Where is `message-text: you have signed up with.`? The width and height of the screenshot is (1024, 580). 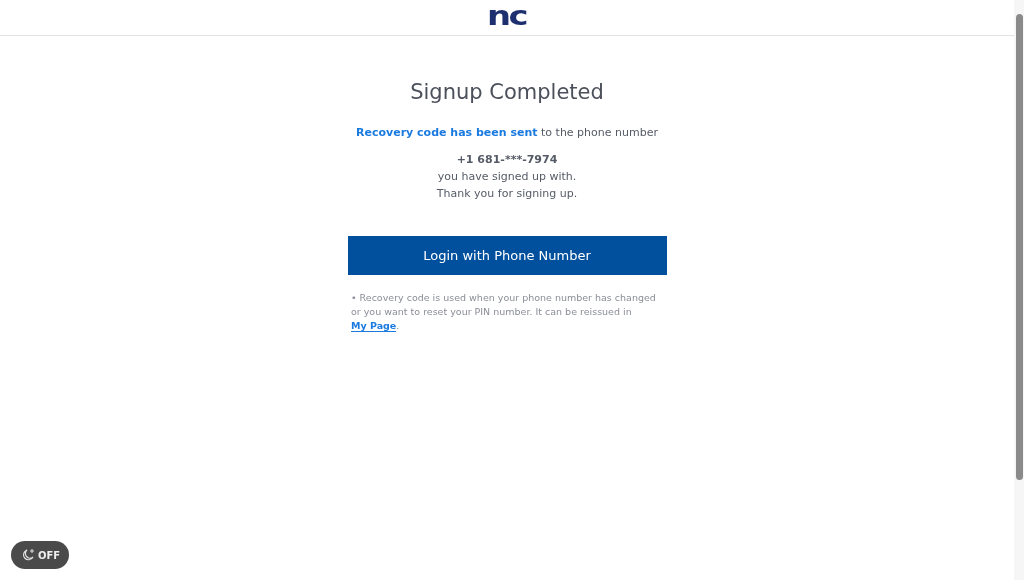
message-text: you have signed up with. is located at coordinates (507, 177).